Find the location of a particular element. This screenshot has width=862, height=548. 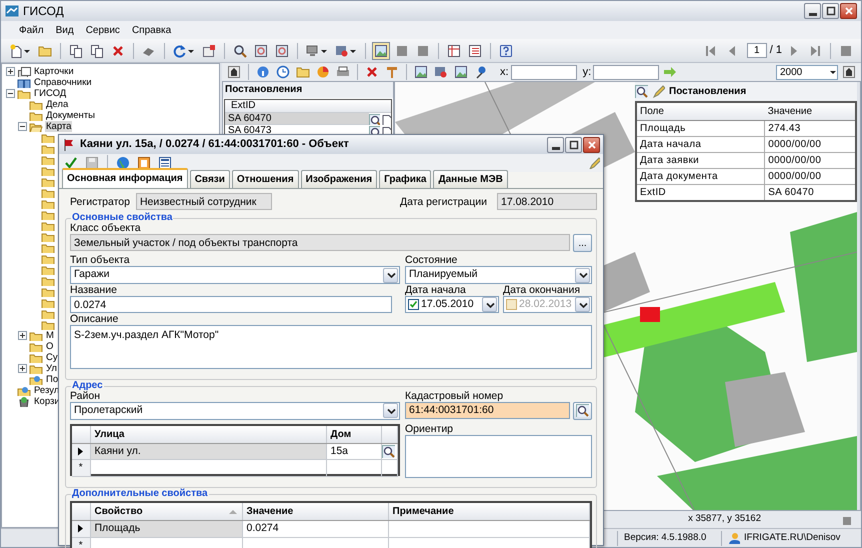

table-cell: 15а is located at coordinates (354, 451).